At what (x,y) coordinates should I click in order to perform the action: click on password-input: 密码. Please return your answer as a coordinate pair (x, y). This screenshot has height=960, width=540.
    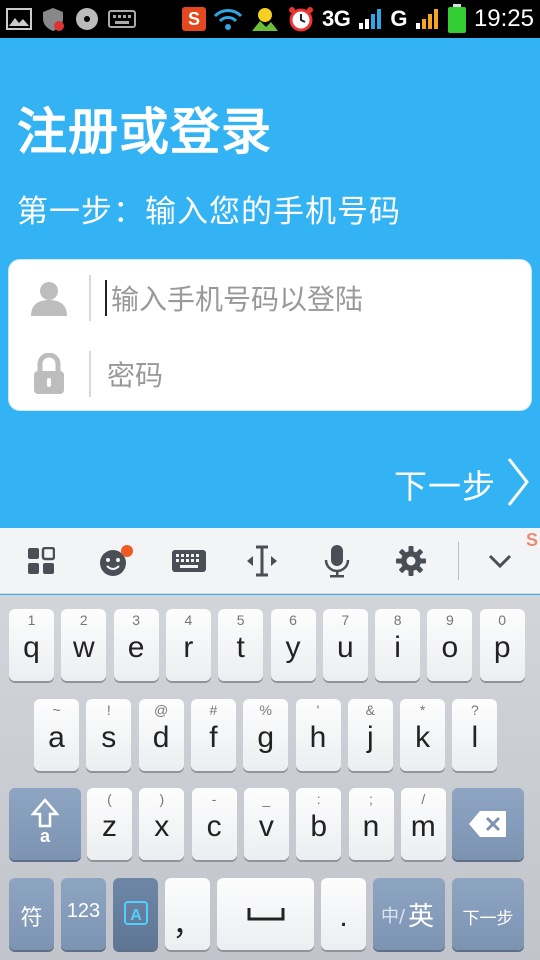
    Looking at the image, I should click on (135, 374).